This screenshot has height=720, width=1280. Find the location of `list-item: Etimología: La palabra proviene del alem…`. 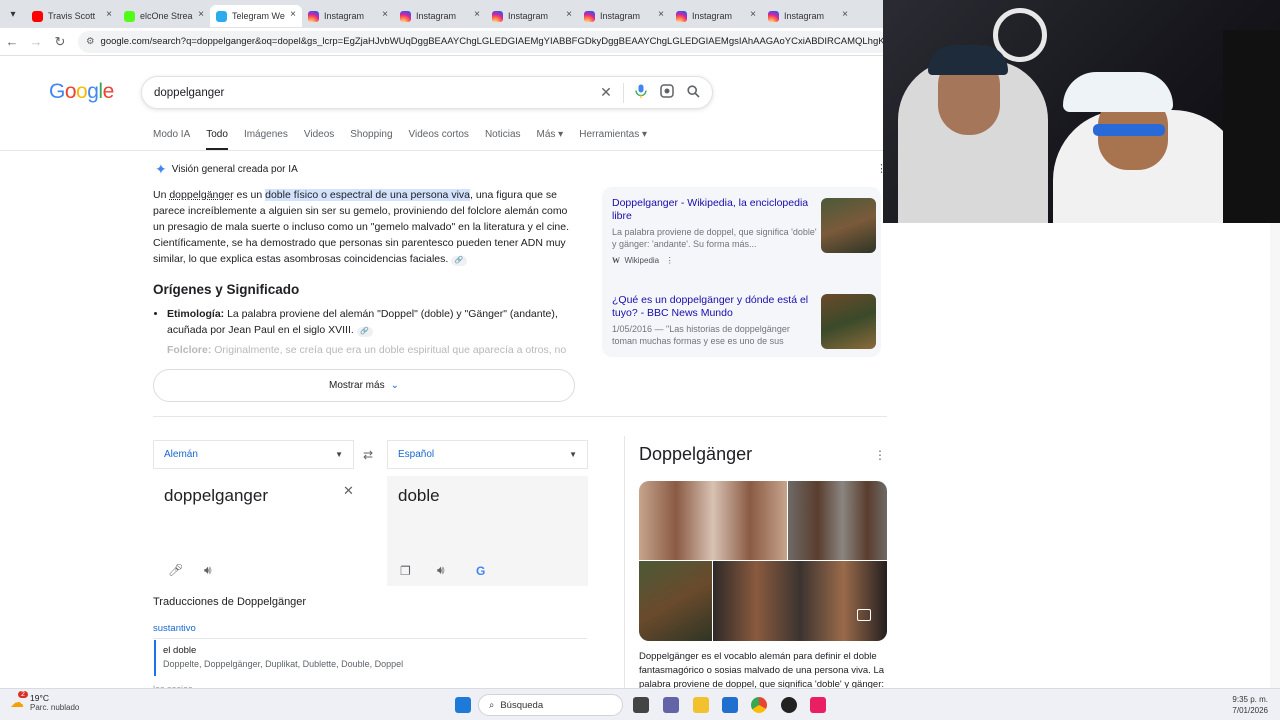

list-item: Etimología: La palabra proviene del alem… is located at coordinates (373, 322).